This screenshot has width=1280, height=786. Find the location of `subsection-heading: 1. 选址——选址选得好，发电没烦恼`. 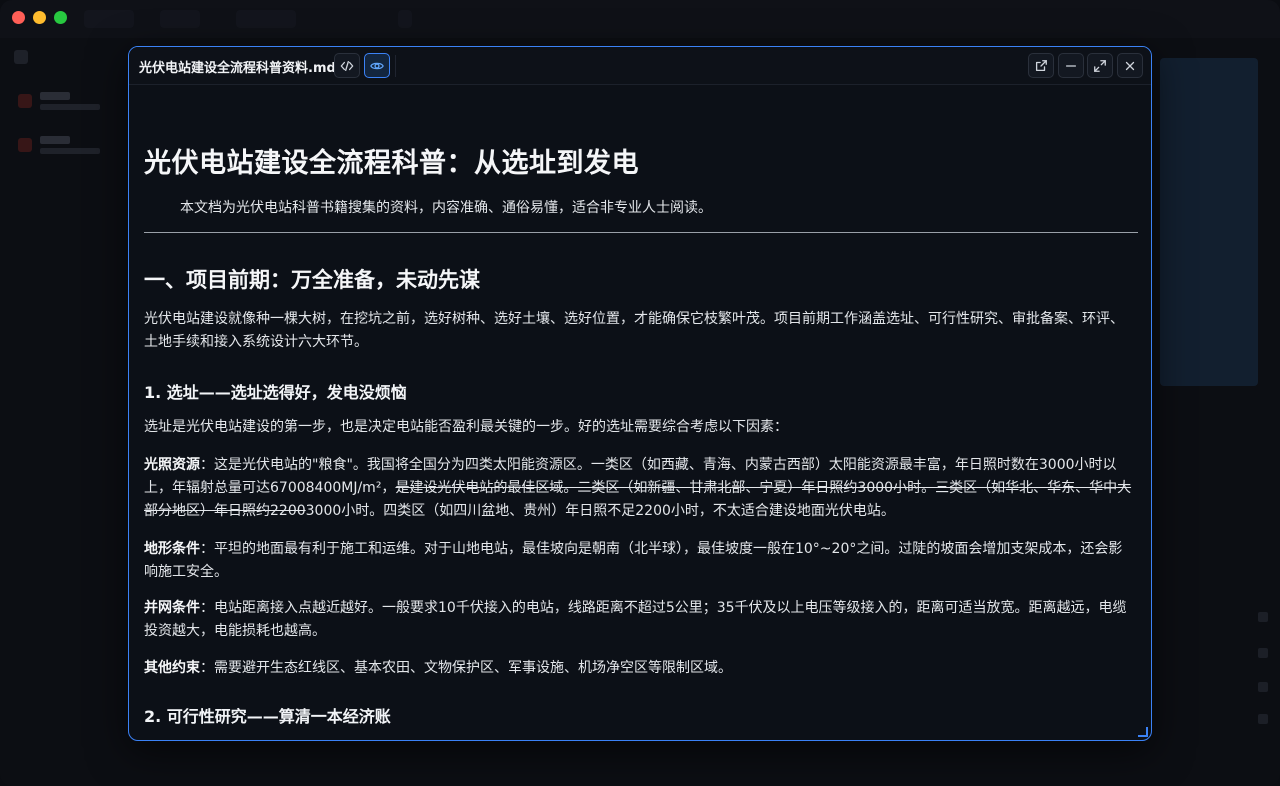

subsection-heading: 1. 选址——选址选得好，发电没烦恼 is located at coordinates (275, 392).